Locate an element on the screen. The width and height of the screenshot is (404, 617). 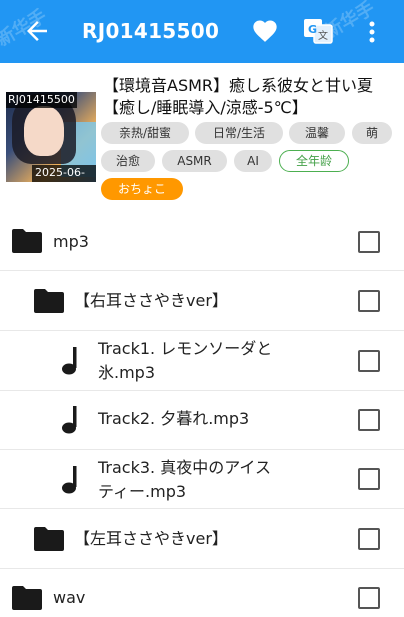
age-rating-chip: 全年龄 is located at coordinates (314, 161).